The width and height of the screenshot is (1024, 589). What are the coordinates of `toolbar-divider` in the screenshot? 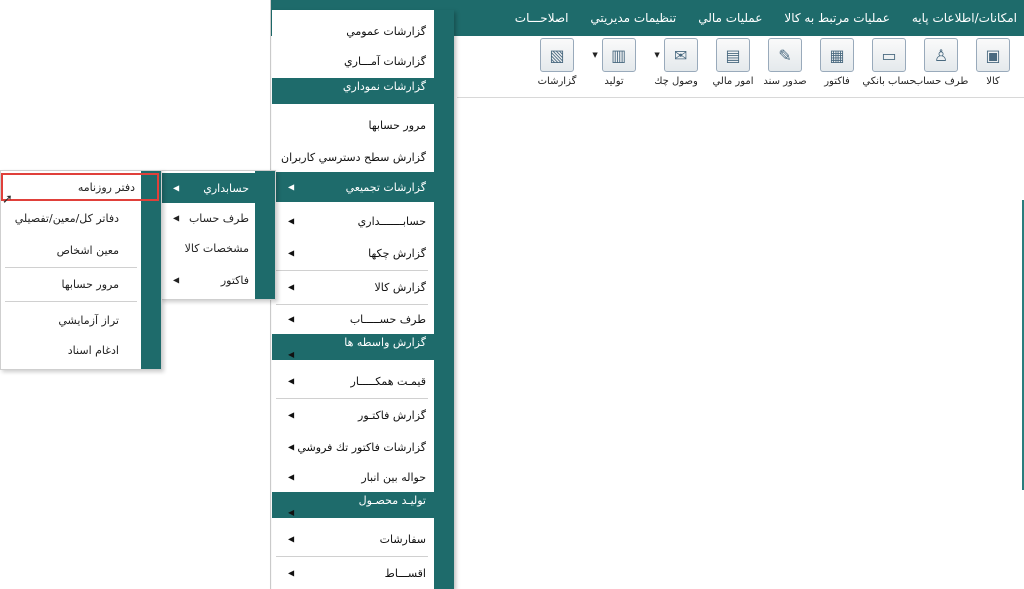 It's located at (740, 97).